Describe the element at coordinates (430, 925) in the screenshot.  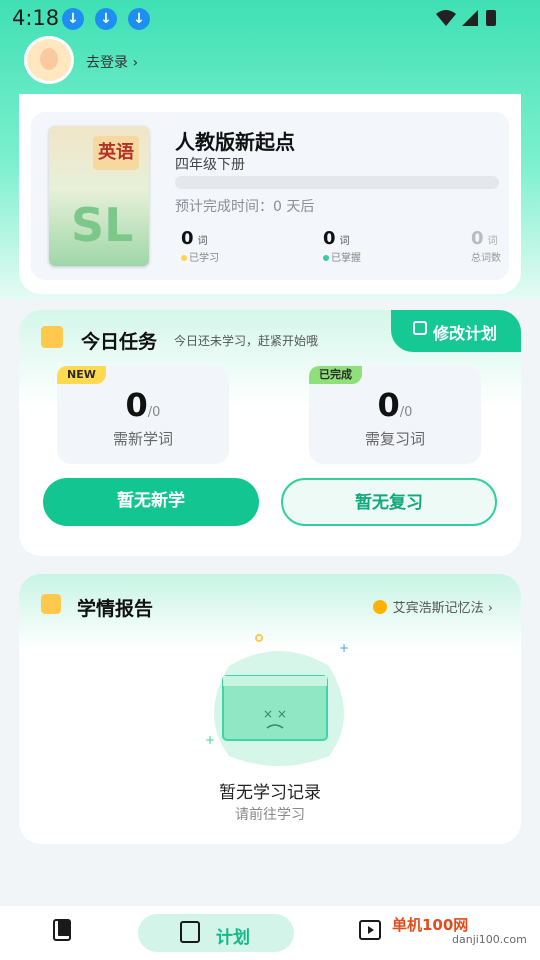
I see `watermark-text: 单机100网` at that location.